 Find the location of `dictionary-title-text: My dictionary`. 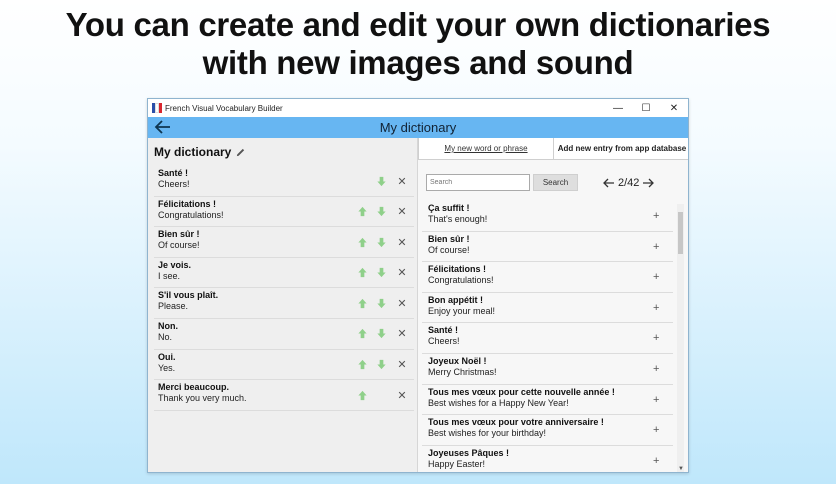

dictionary-title-text: My dictionary is located at coordinates (193, 152).